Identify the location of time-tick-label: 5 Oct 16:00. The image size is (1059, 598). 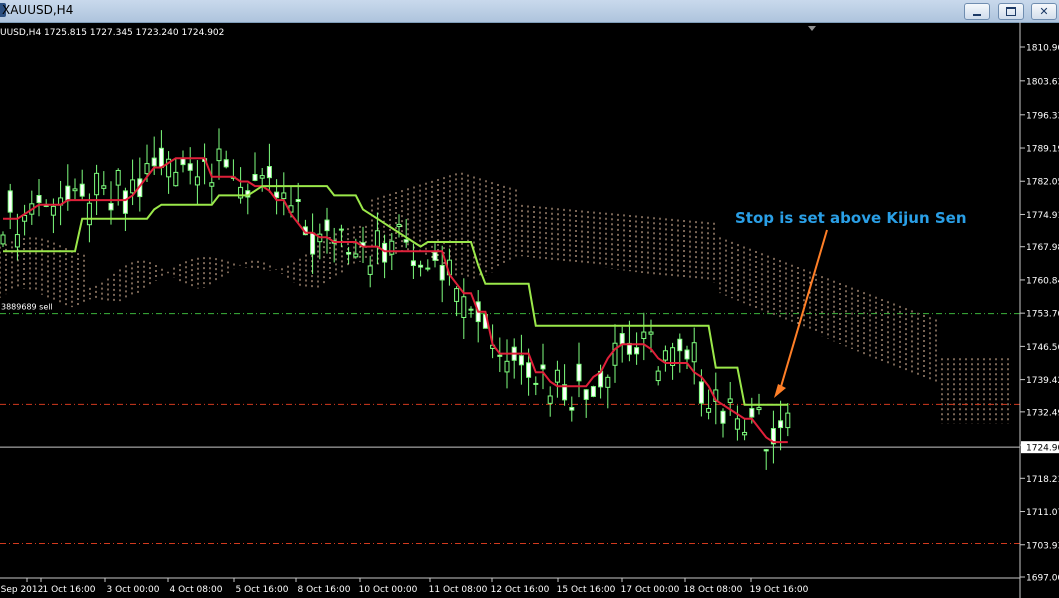
(262, 590).